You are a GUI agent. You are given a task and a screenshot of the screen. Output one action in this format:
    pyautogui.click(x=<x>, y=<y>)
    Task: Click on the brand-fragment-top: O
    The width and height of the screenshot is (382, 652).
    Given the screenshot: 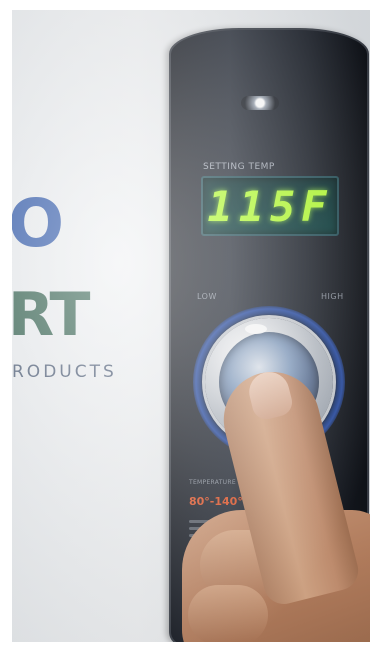 What is the action you would take?
    pyautogui.click(x=38, y=223)
    